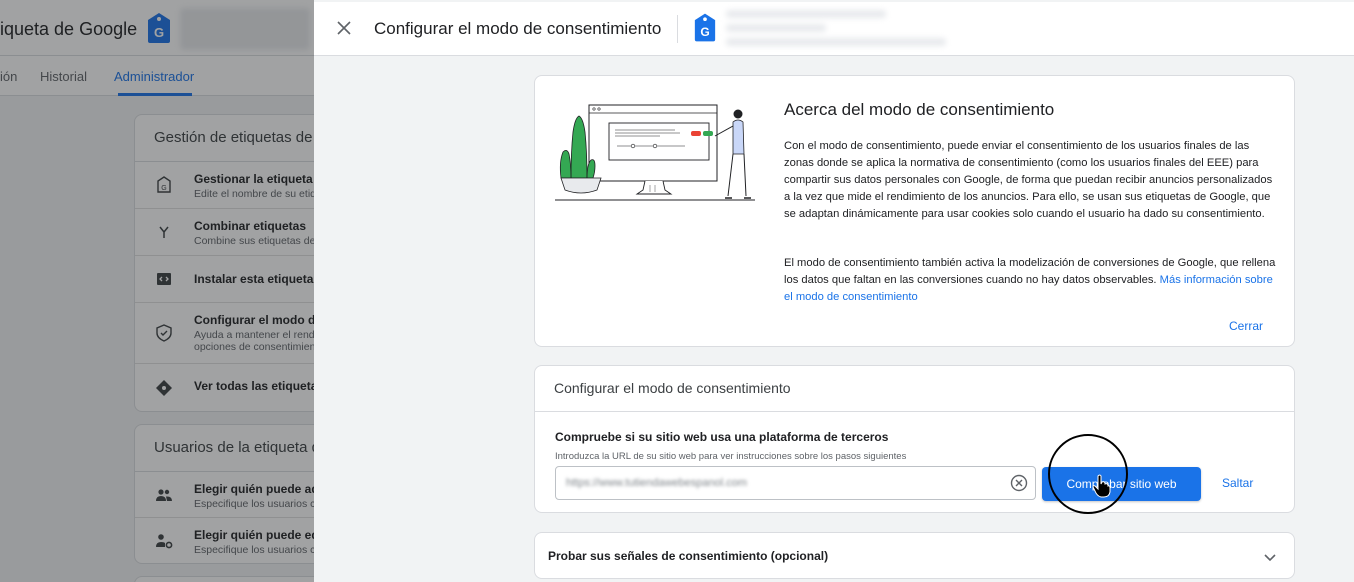  I want to click on drawer-title: Configurar el modo de consentimiento, so click(518, 28).